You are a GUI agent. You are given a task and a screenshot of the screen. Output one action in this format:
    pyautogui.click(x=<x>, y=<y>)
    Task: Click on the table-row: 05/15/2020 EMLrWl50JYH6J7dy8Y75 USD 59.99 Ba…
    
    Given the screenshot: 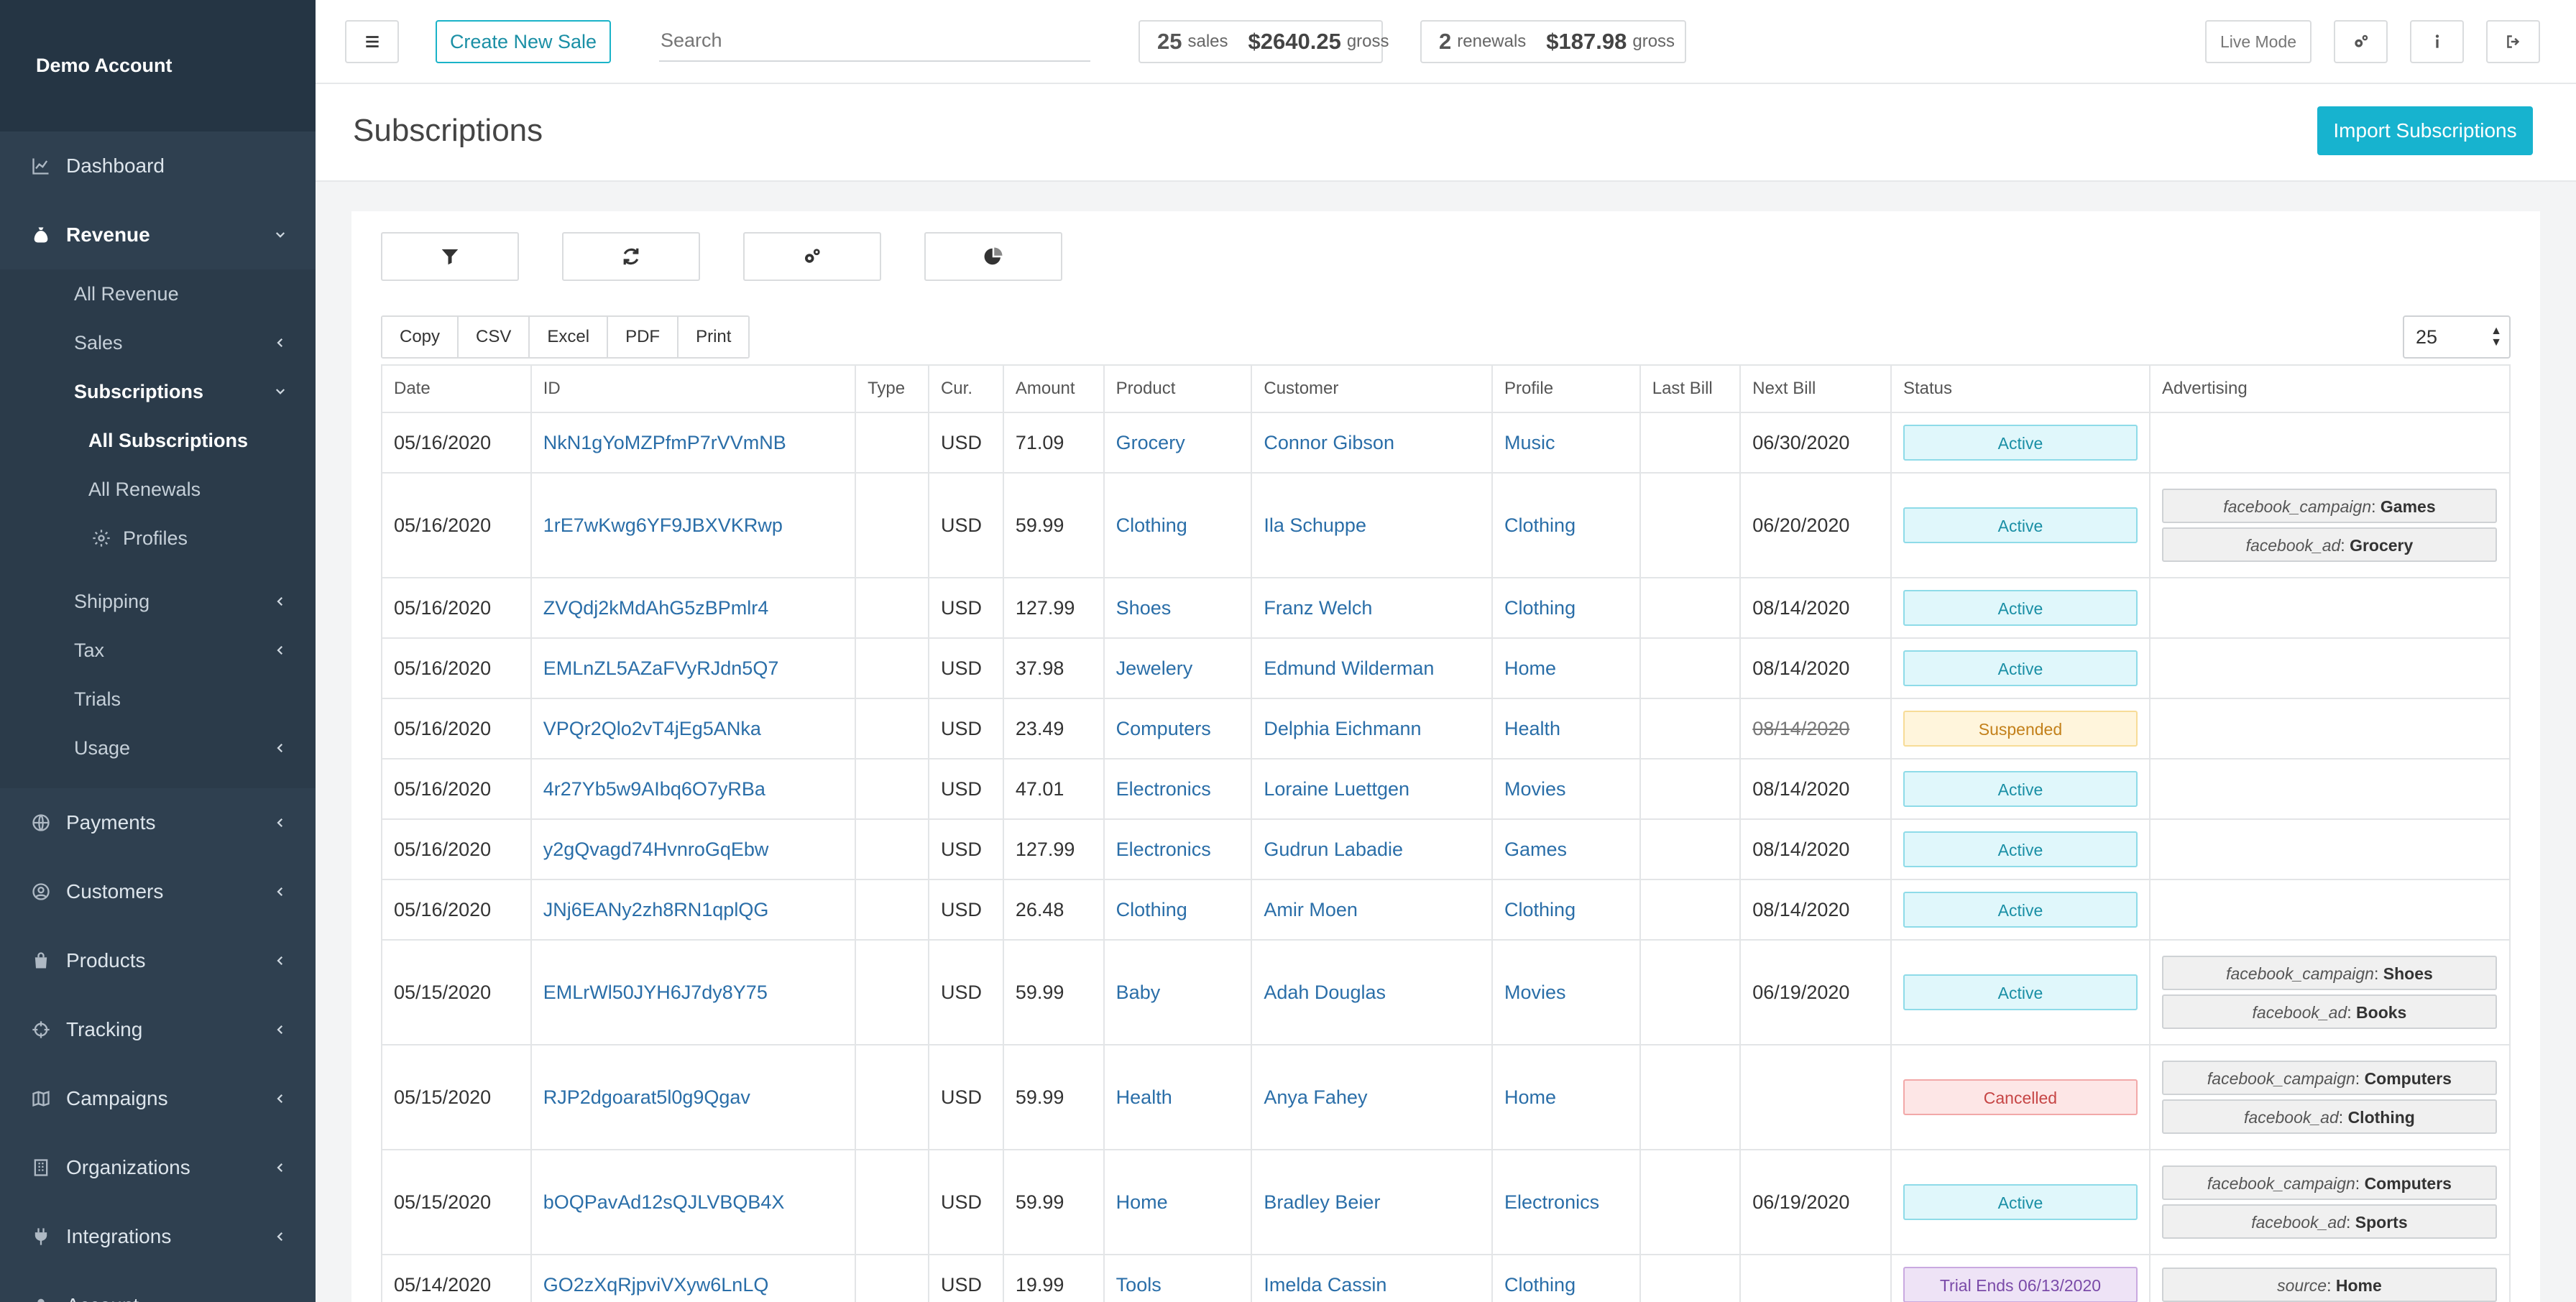 What is the action you would take?
    pyautogui.click(x=1446, y=992)
    